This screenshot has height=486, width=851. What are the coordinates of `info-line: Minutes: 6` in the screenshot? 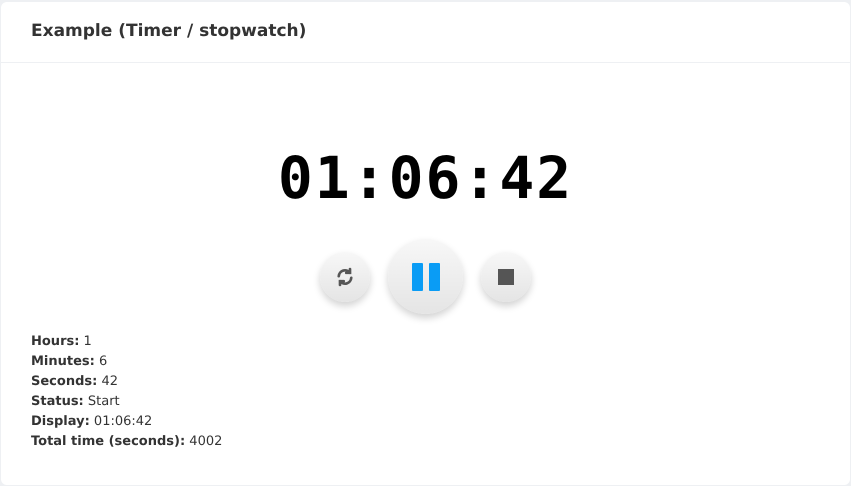 It's located at (69, 362).